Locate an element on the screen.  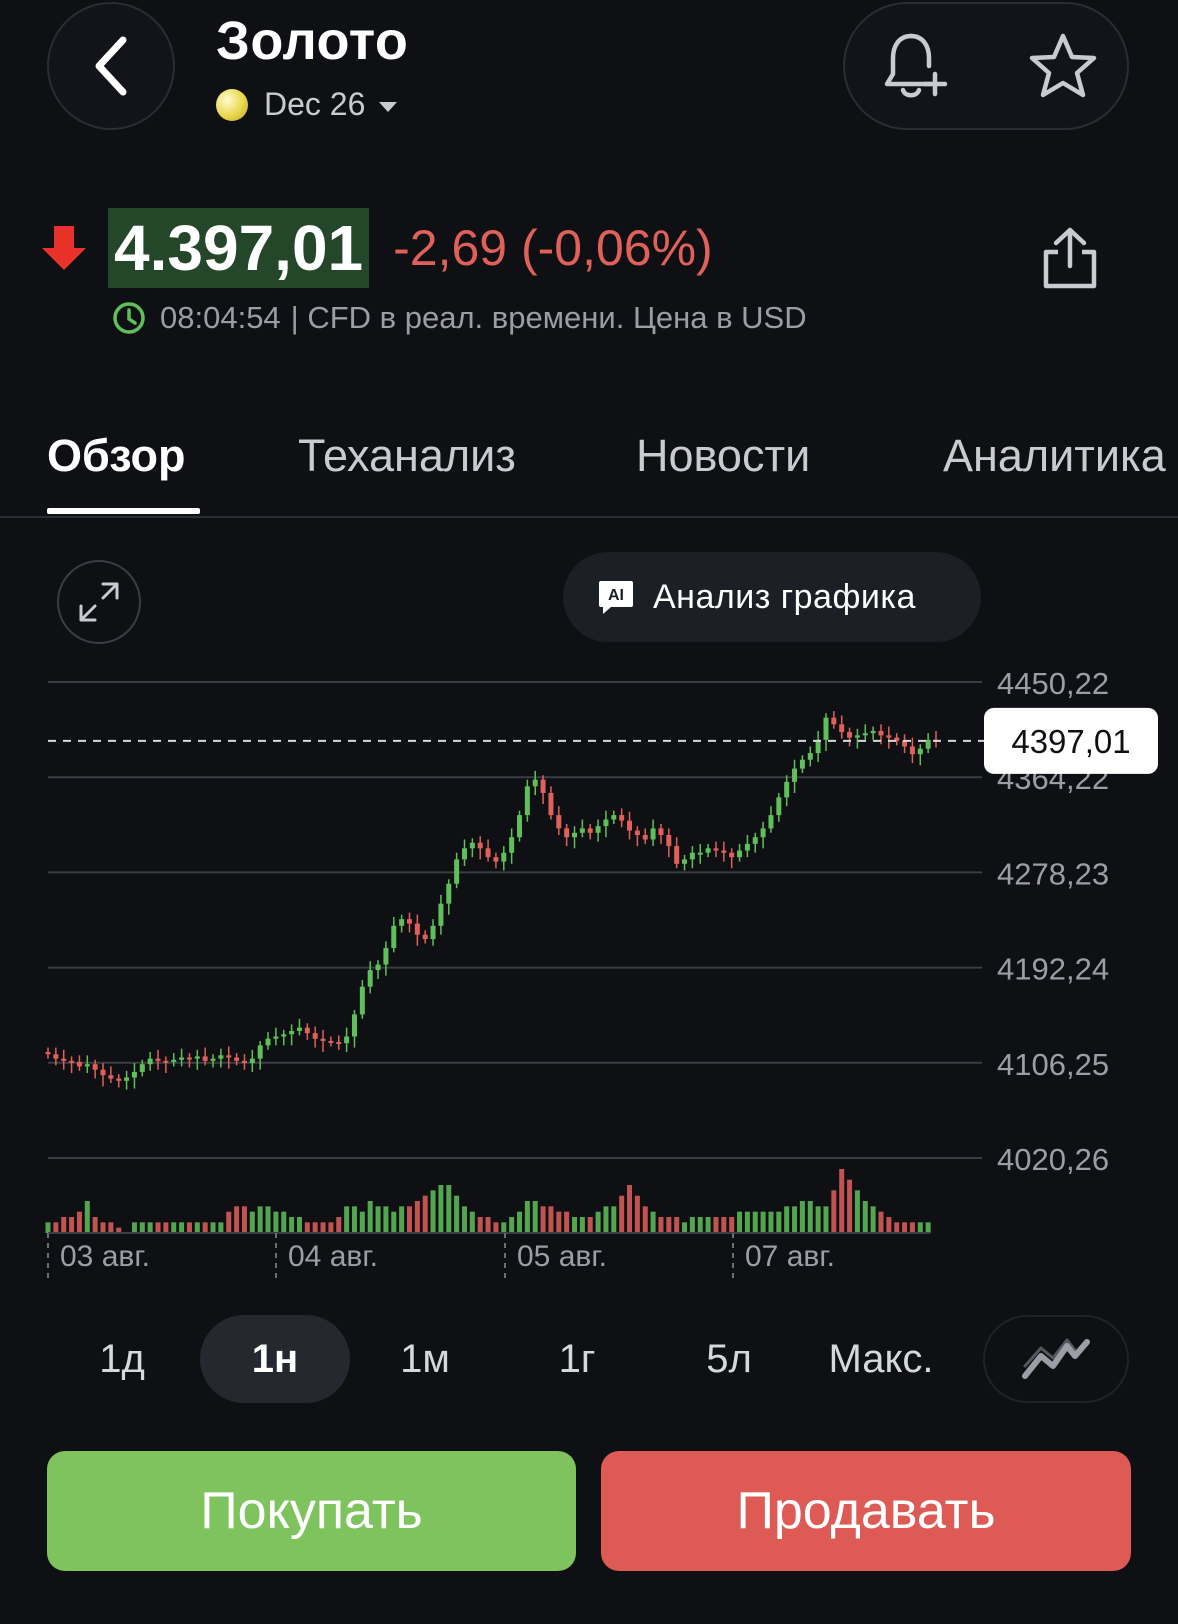
range-1d: 1д is located at coordinates (122, 1359).